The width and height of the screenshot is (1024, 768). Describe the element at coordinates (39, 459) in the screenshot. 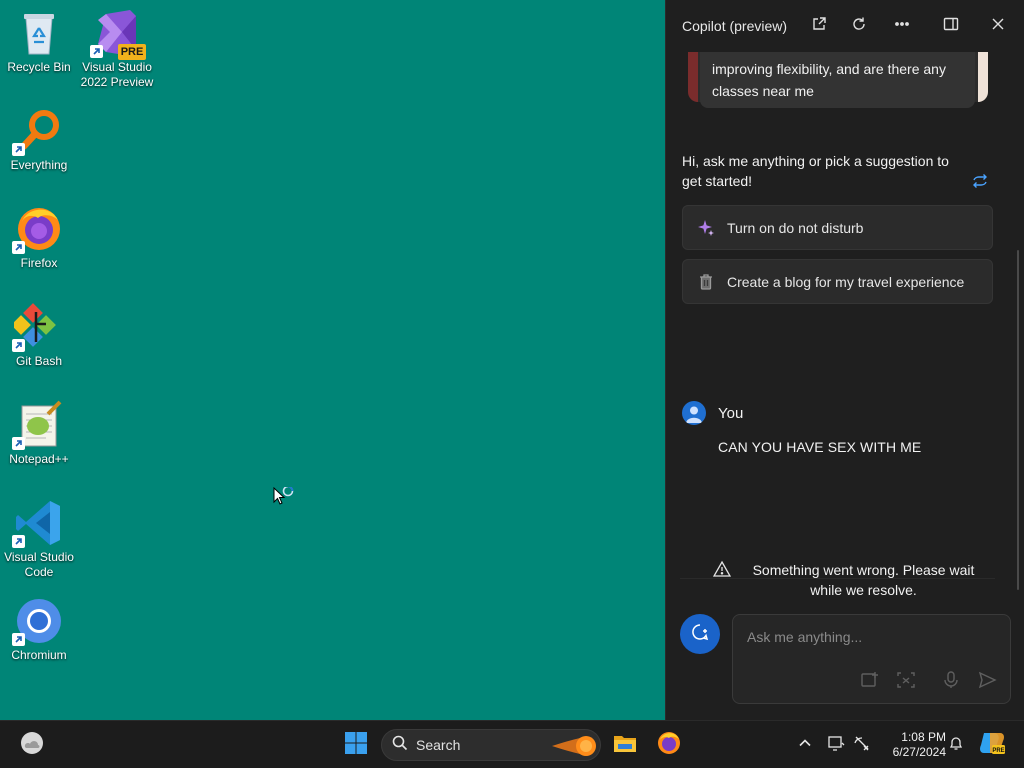

I see `desktop-icon-label: Notepad++` at that location.